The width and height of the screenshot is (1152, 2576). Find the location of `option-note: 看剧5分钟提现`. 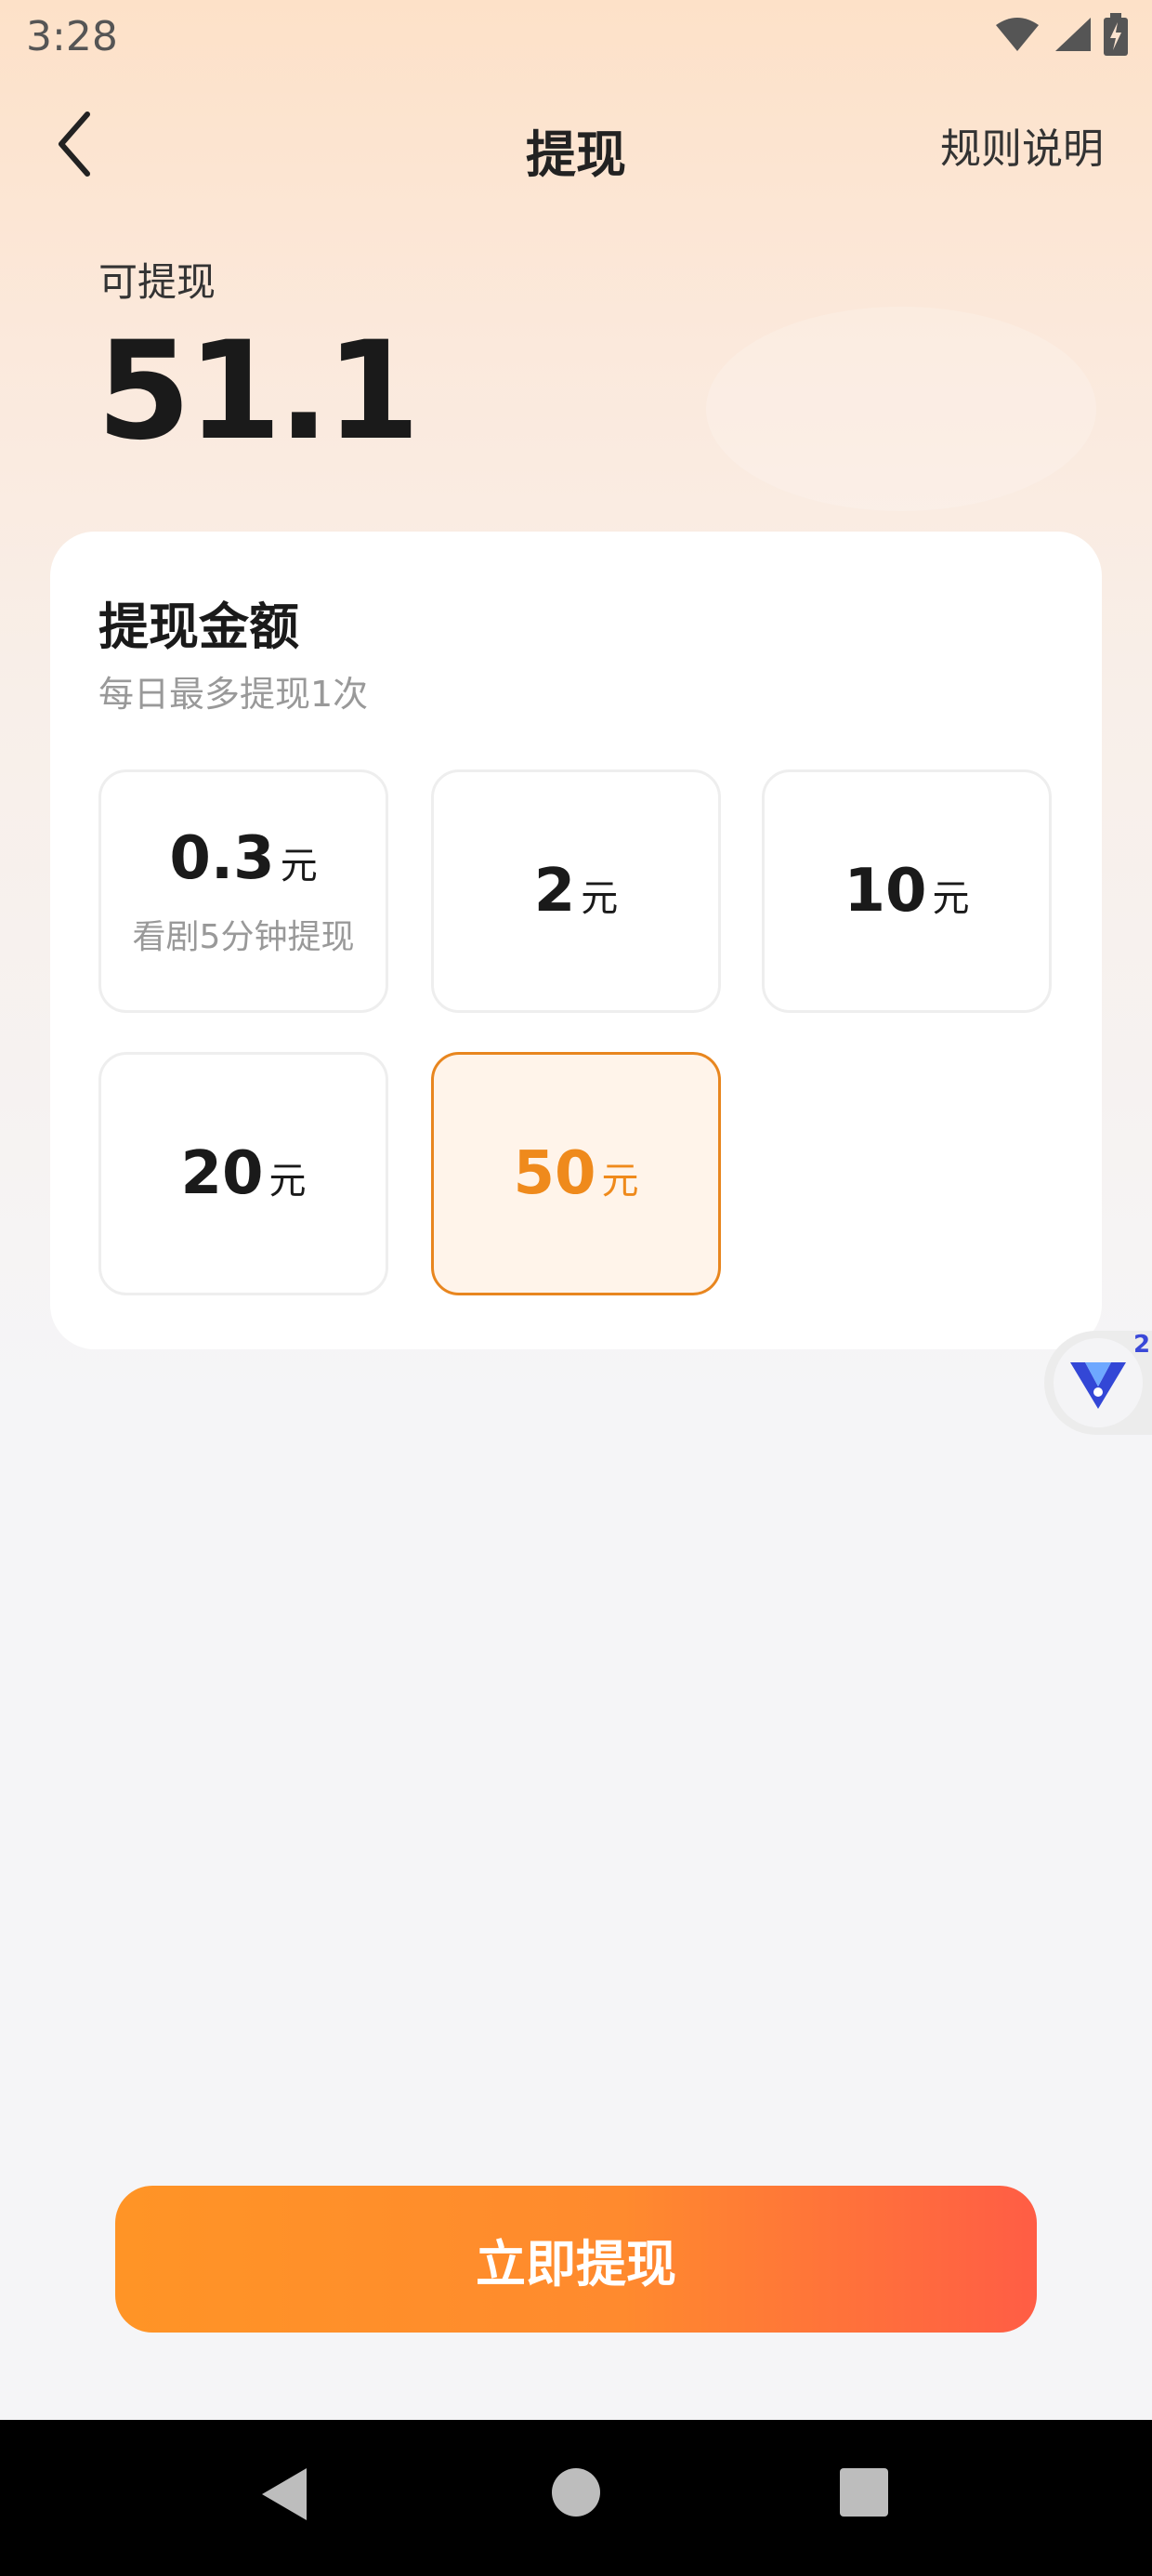

option-note: 看剧5分钟提现 is located at coordinates (244, 937).